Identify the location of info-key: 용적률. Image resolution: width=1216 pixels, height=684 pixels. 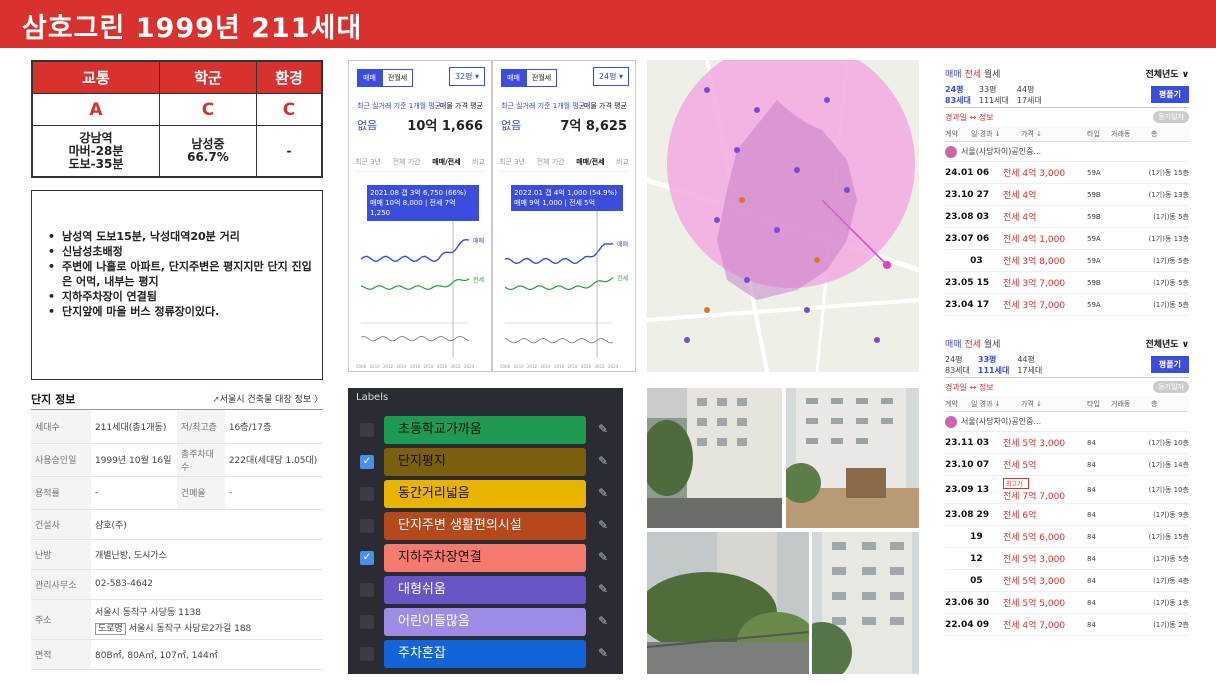
(61, 493).